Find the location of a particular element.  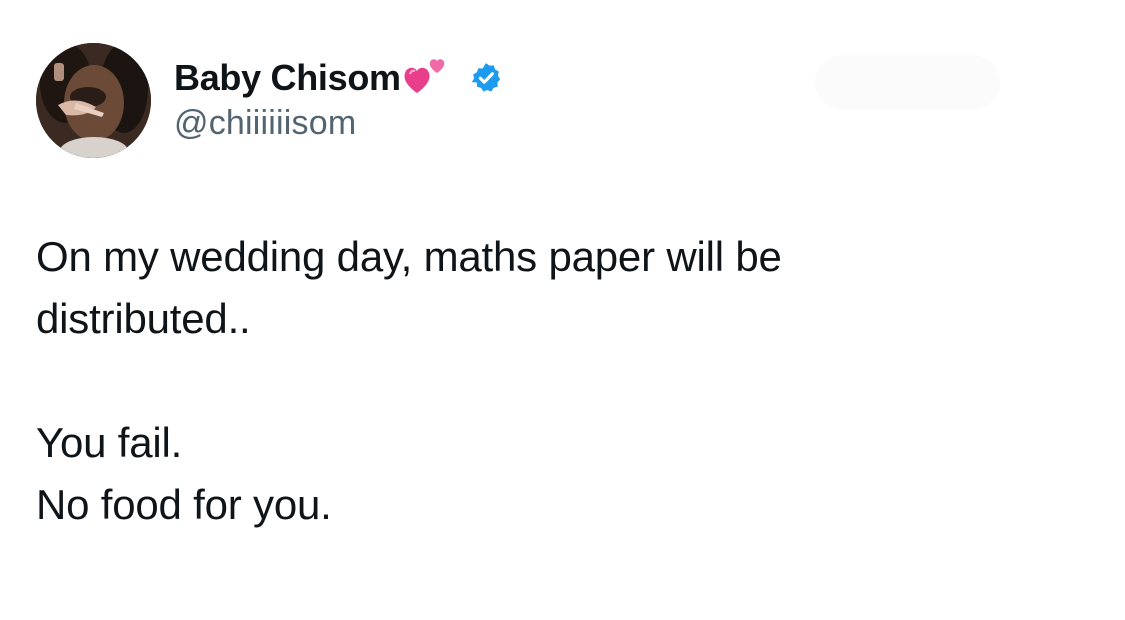

tweet-text-line: No food for you. is located at coordinates (184, 504).